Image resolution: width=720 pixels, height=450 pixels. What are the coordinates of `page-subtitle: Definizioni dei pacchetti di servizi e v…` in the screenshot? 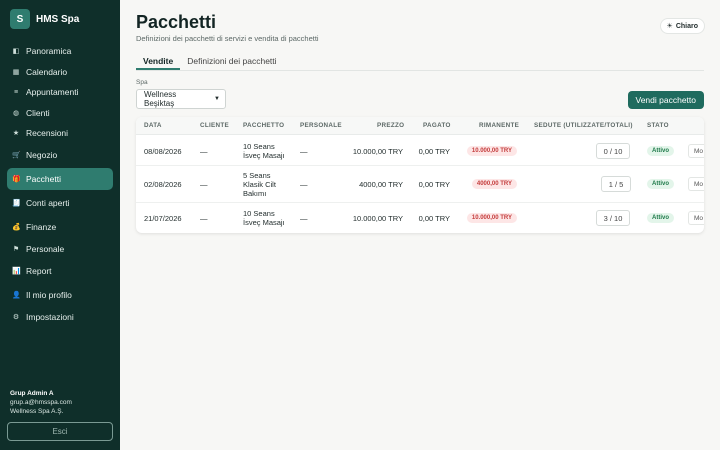 It's located at (227, 38).